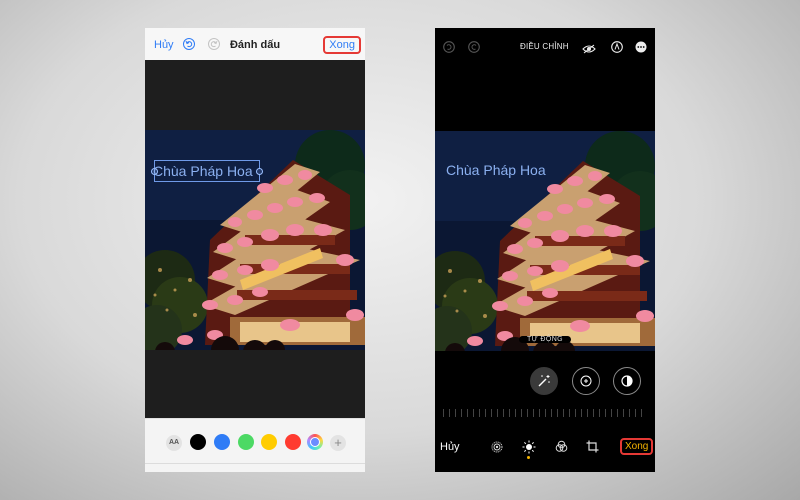 The image size is (800, 500). I want to click on markup-header: Hủy Đánh dấu Xong, so click(255, 44).